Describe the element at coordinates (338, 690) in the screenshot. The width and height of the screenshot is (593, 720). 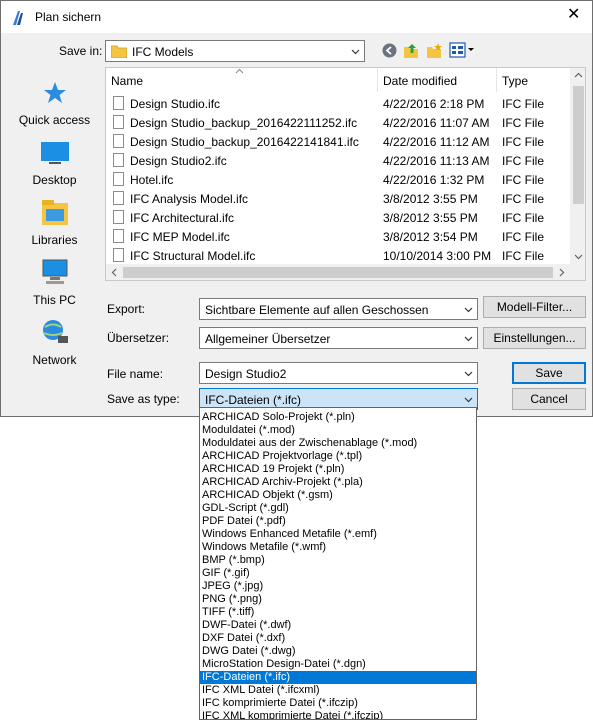
I see `file-type-option: IFC XML Datei (*.ifcxml)` at that location.